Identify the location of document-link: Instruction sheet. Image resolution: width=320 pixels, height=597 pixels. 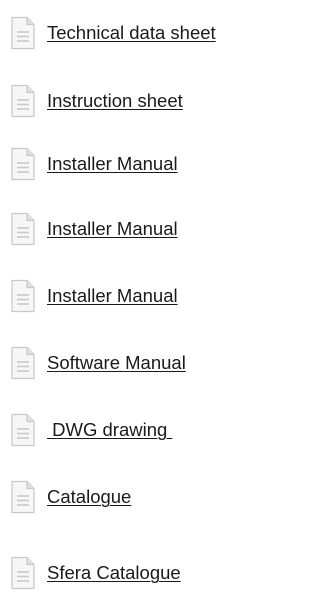
(115, 101).